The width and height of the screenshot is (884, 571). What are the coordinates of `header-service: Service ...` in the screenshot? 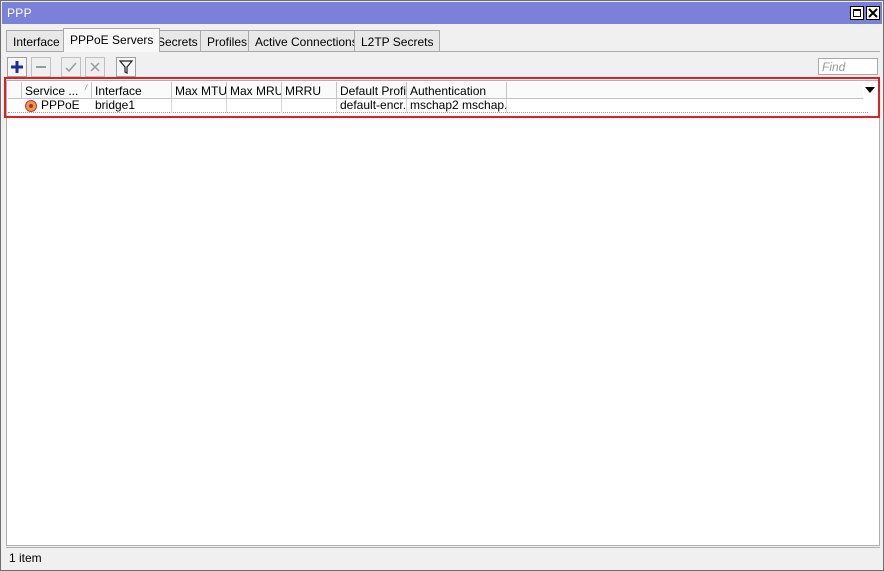 It's located at (57, 90).